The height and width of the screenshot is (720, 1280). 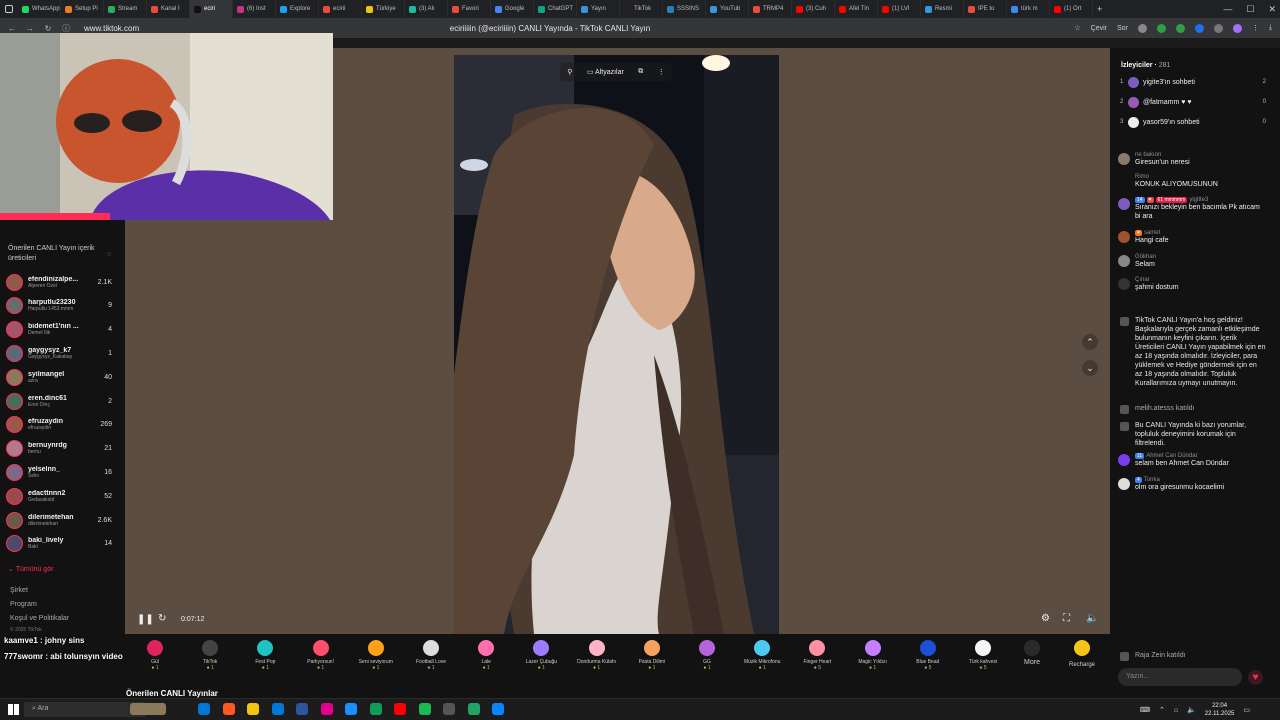 I want to click on creator-item: efendinizalpe... Alperen Özel 2.1K, so click(x=61, y=282).